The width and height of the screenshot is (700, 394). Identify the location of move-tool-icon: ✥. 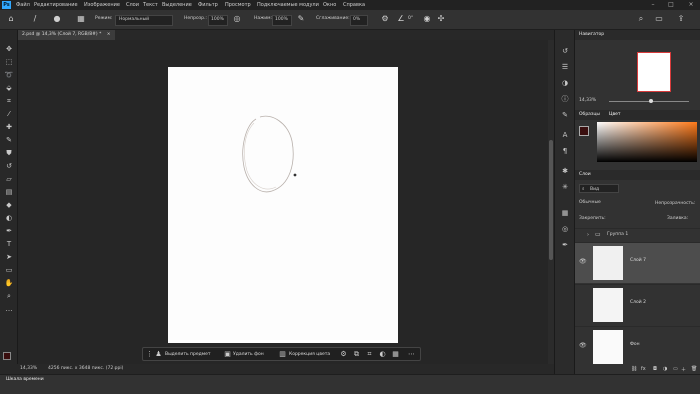
(9, 49).